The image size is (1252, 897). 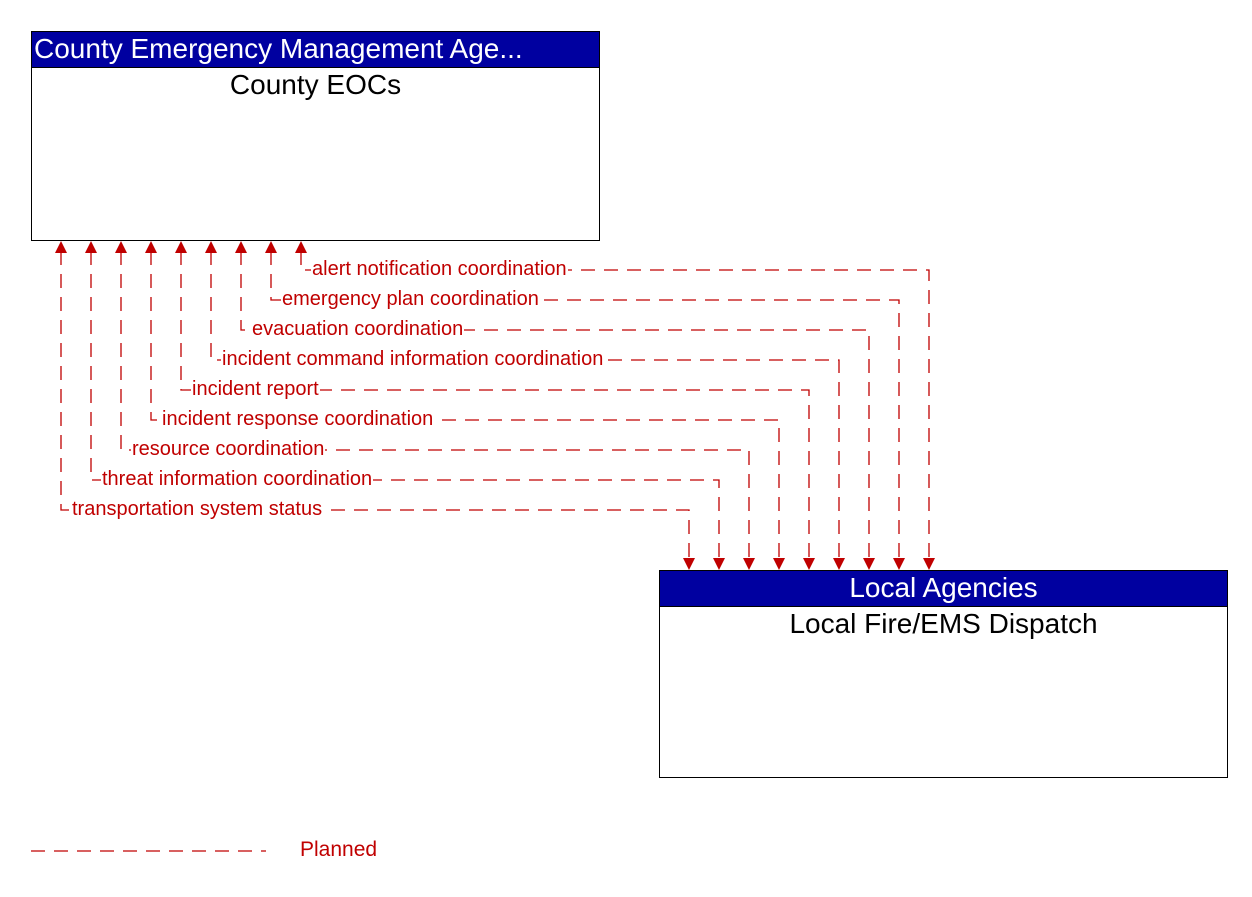 I want to click on legend-line-svg, so click(x=148, y=851).